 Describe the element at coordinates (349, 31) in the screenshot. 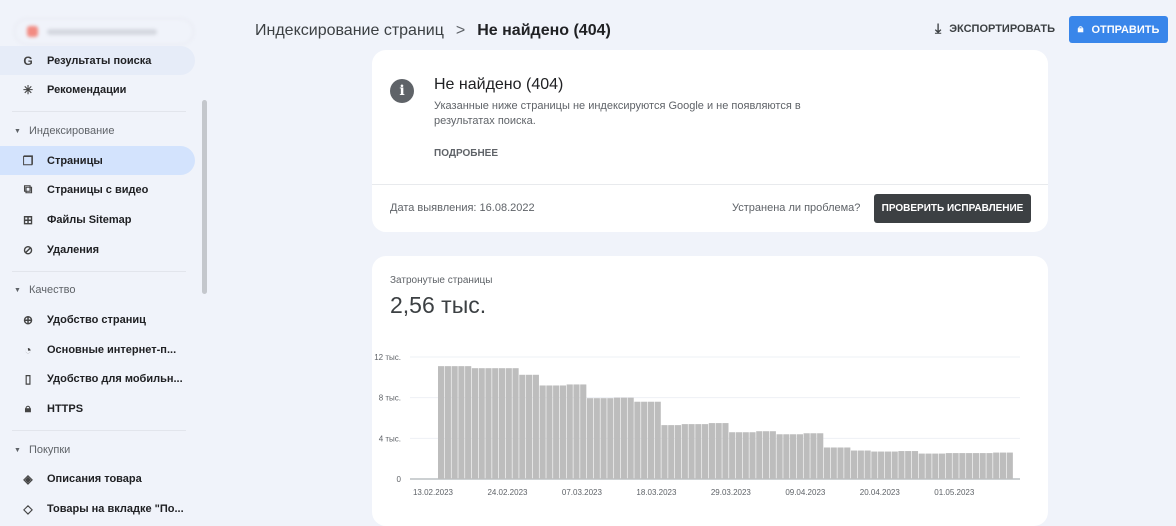

I see `breadcrumb-parent: Индексирование страниц` at that location.